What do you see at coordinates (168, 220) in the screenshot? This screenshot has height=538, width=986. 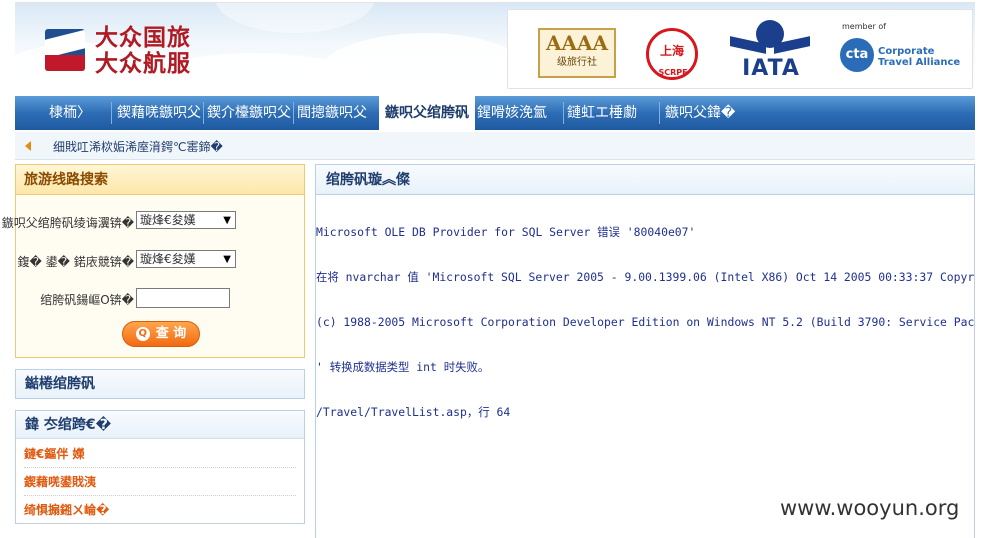 I see `route-type-value: 璇烽€夋嫨` at bounding box center [168, 220].